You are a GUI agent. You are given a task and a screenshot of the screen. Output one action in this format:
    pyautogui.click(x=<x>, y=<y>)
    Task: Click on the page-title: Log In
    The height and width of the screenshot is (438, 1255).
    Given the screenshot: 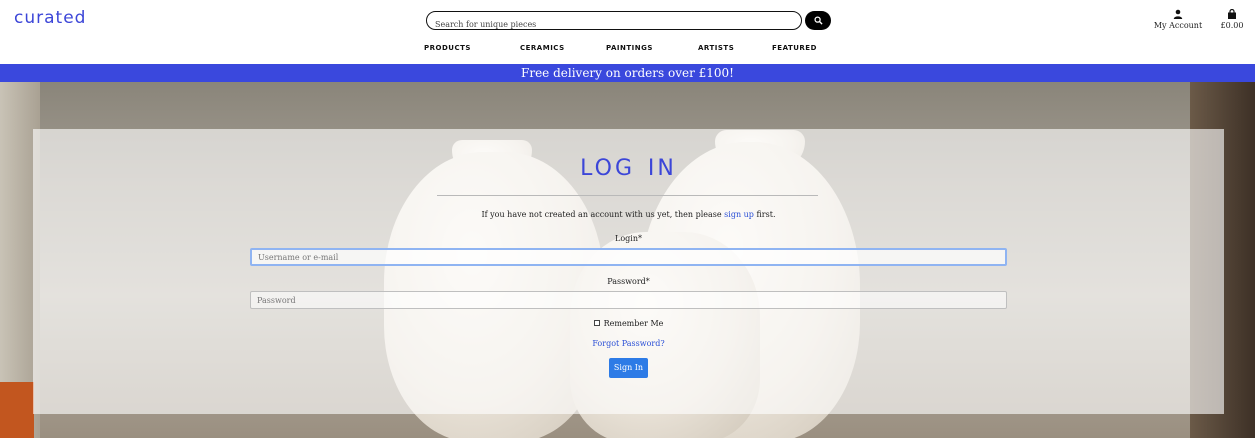 What is the action you would take?
    pyautogui.click(x=628, y=165)
    